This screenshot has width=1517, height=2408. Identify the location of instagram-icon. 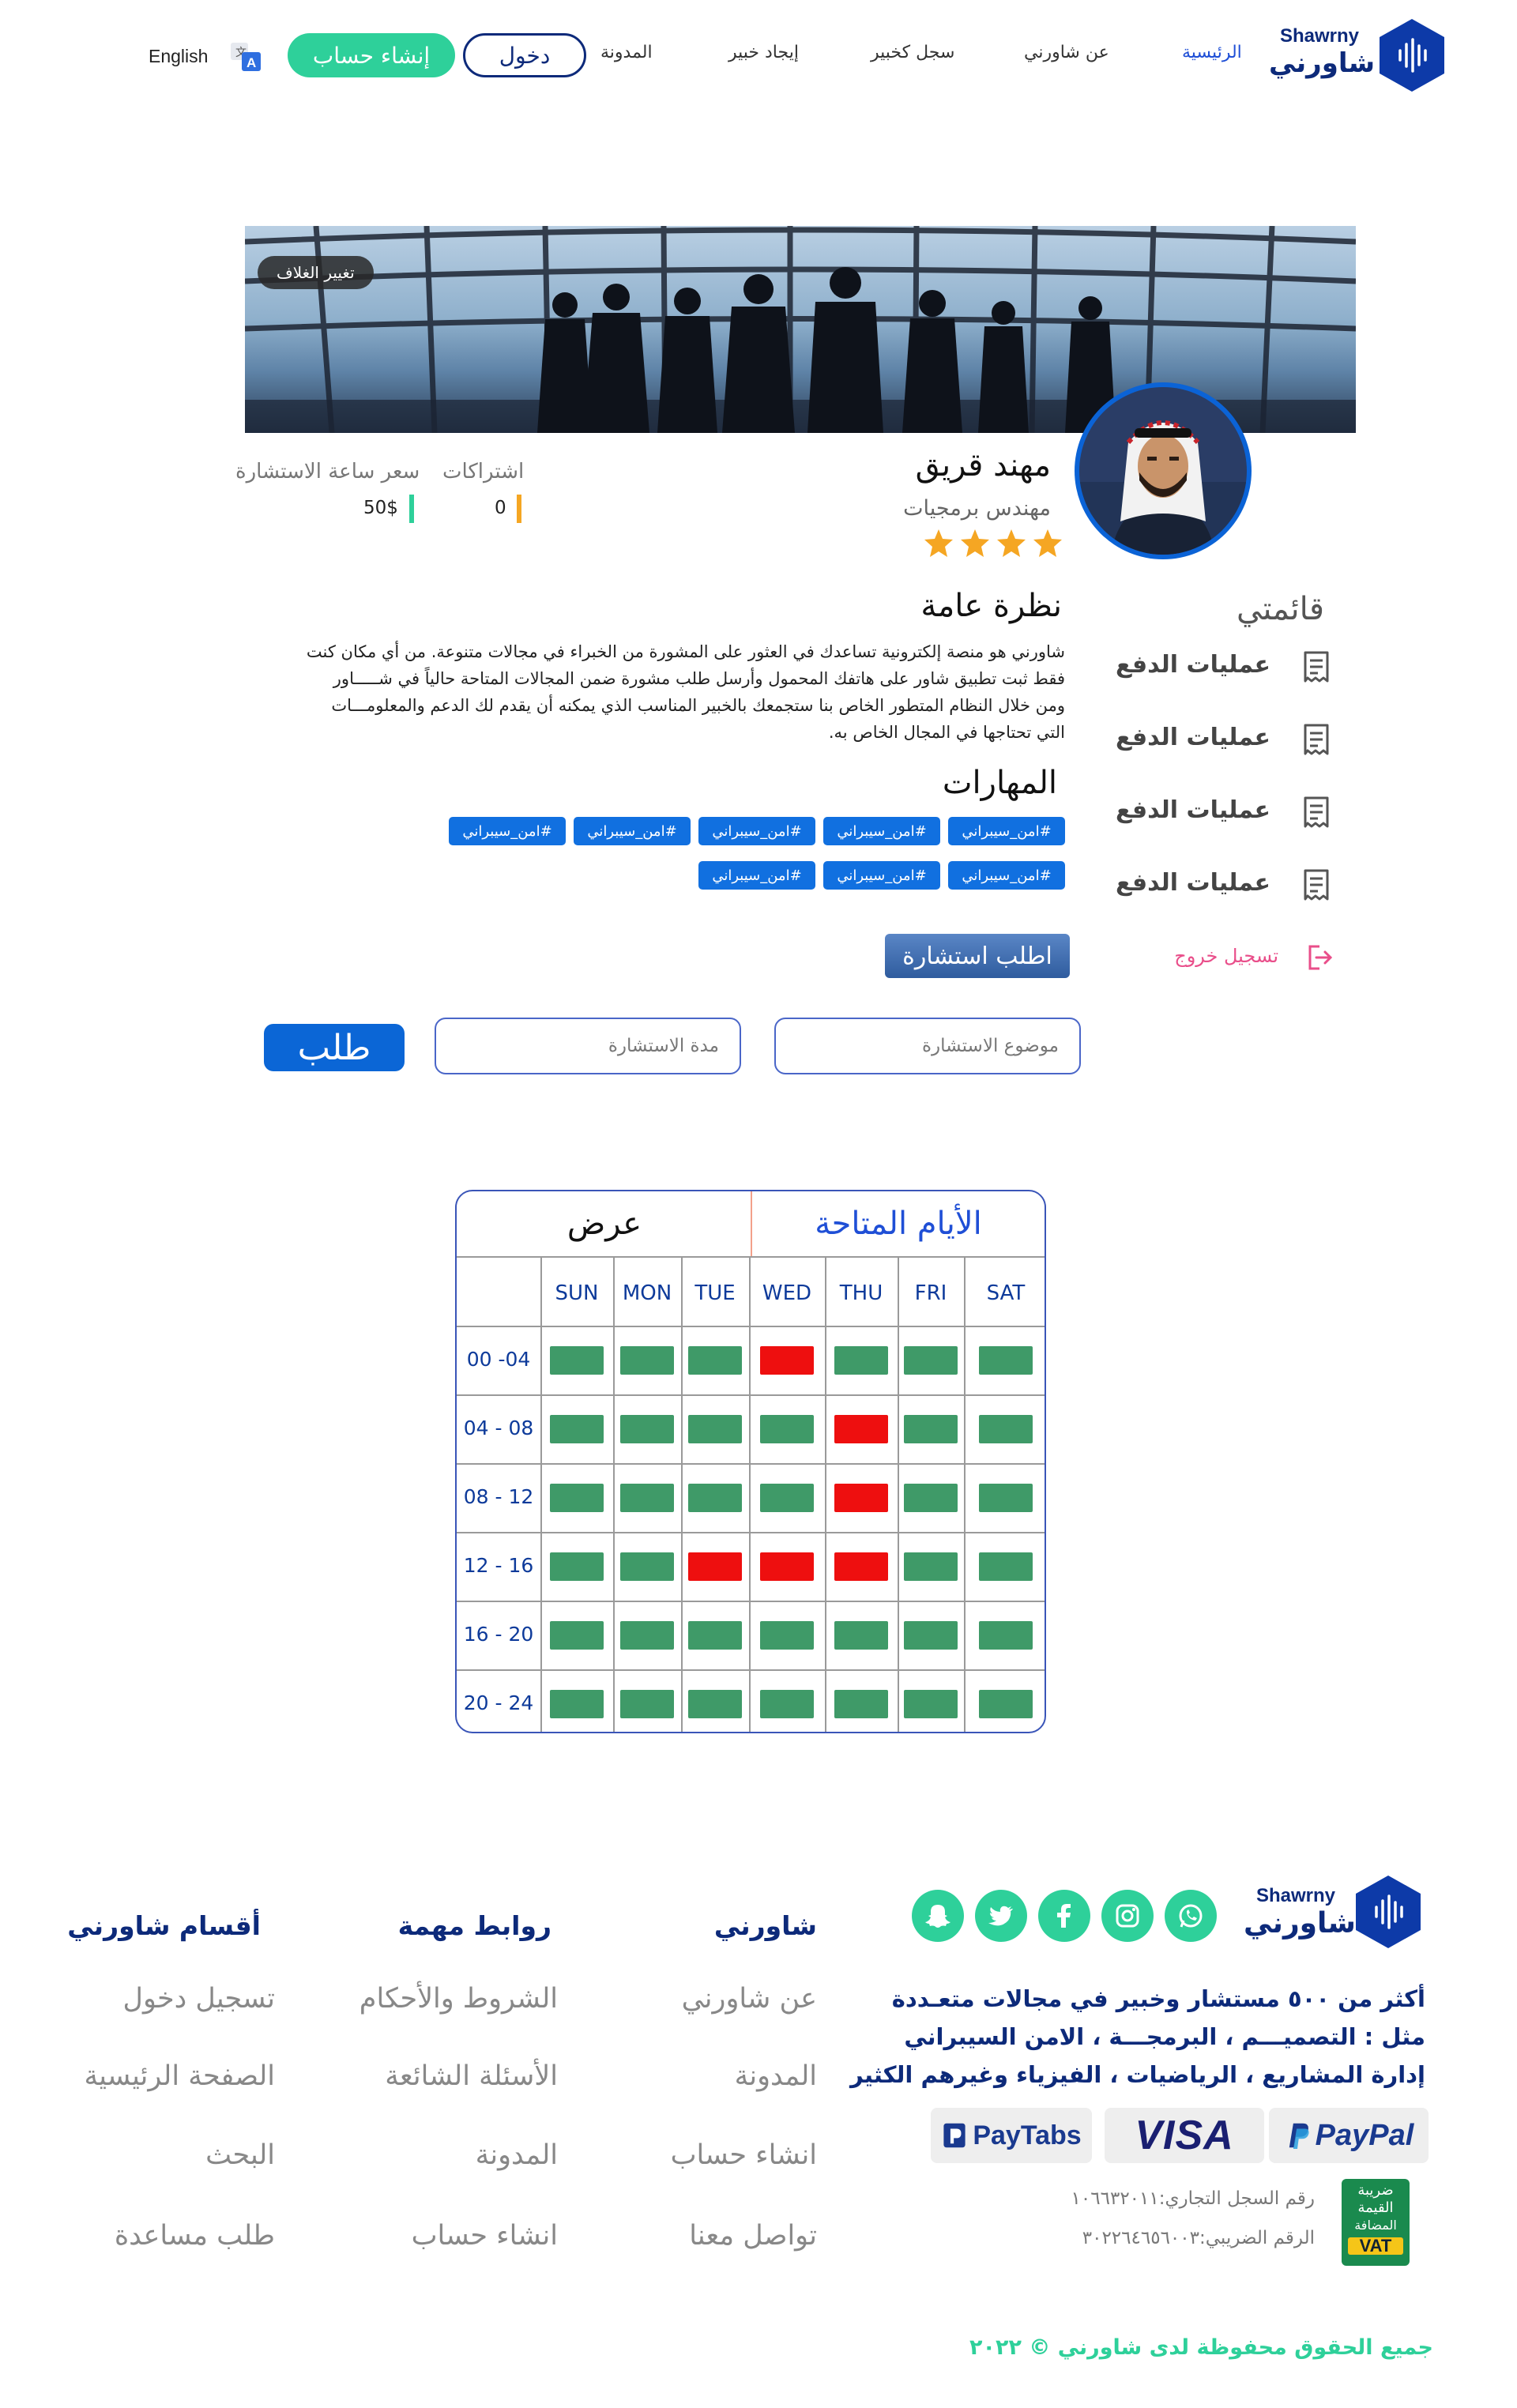
(1128, 1916).